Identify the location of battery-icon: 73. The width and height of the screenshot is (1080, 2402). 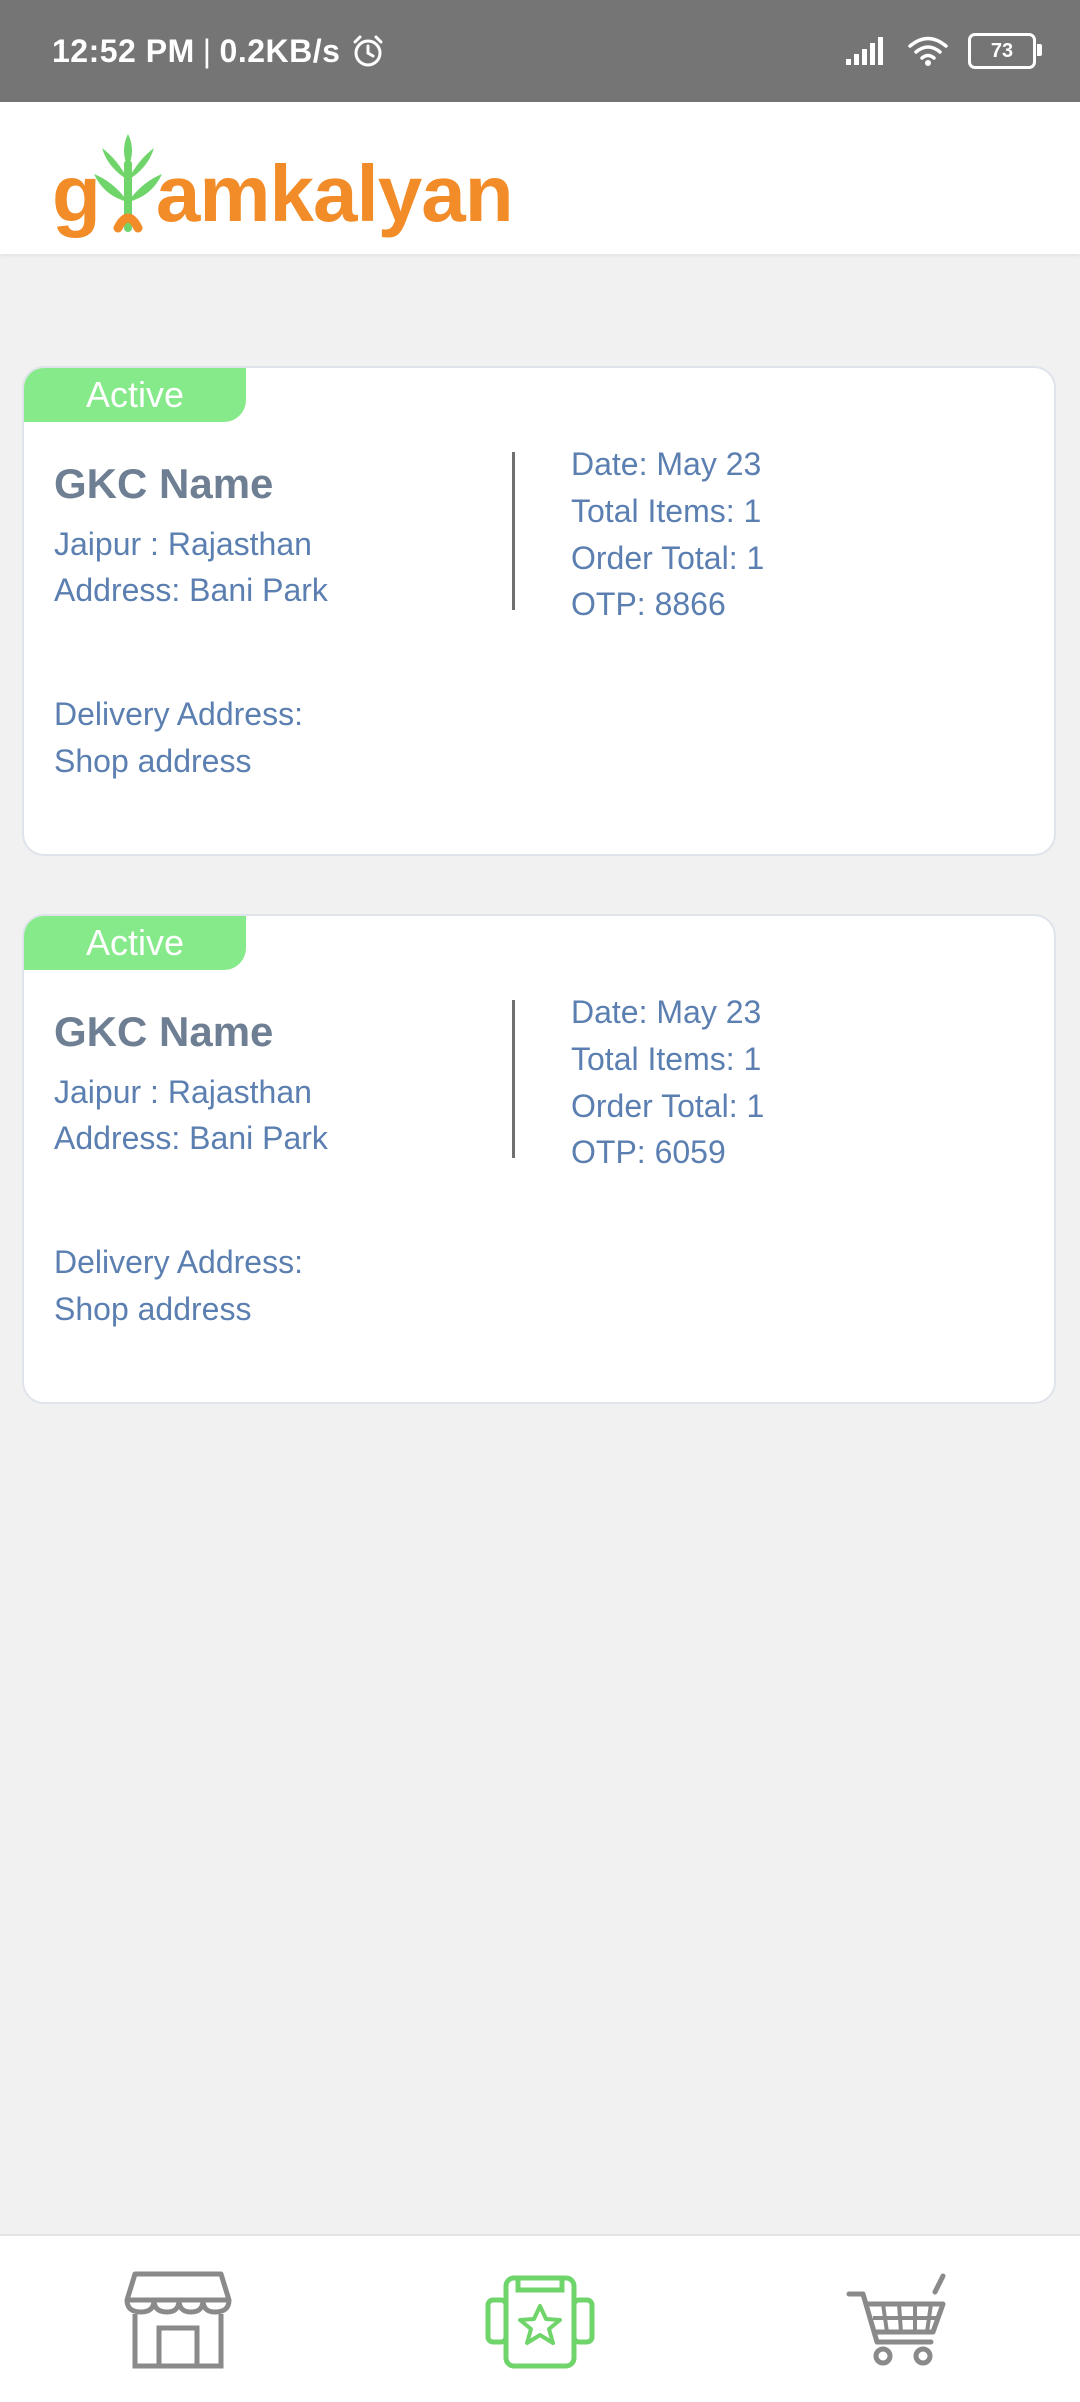
(1005, 51).